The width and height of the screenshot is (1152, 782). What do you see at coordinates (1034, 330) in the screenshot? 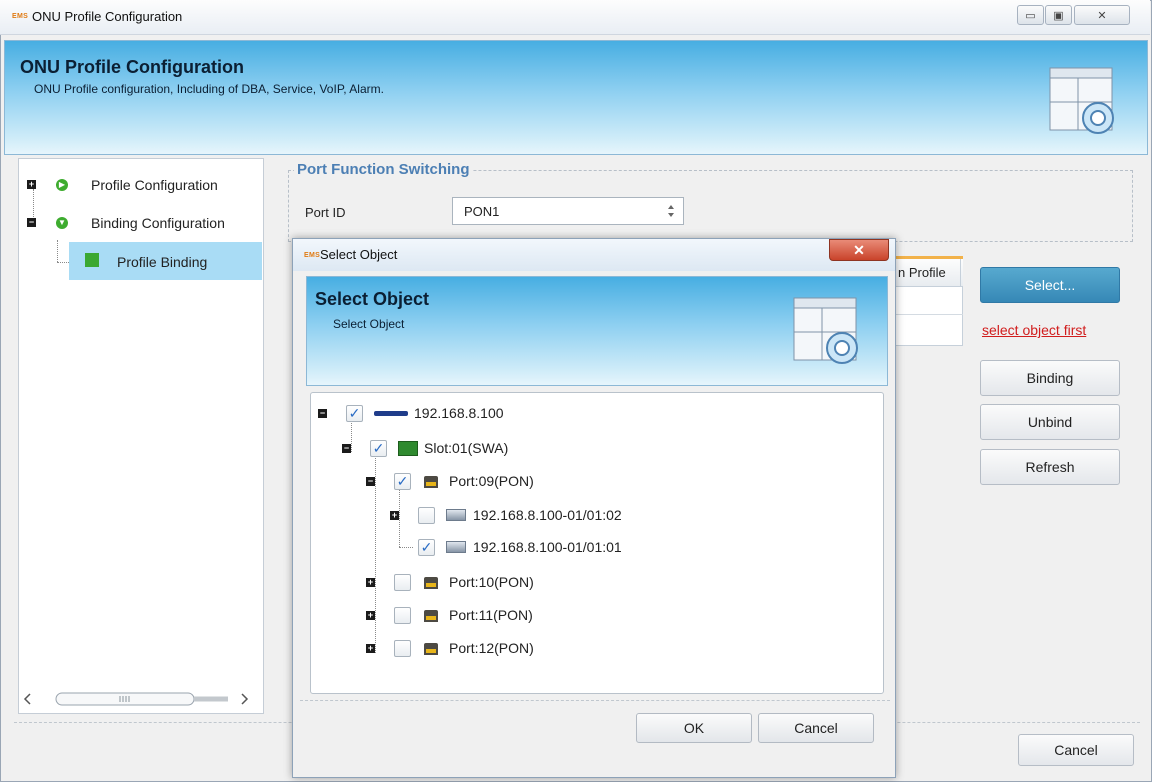
I see `select-object-warning: select object first` at bounding box center [1034, 330].